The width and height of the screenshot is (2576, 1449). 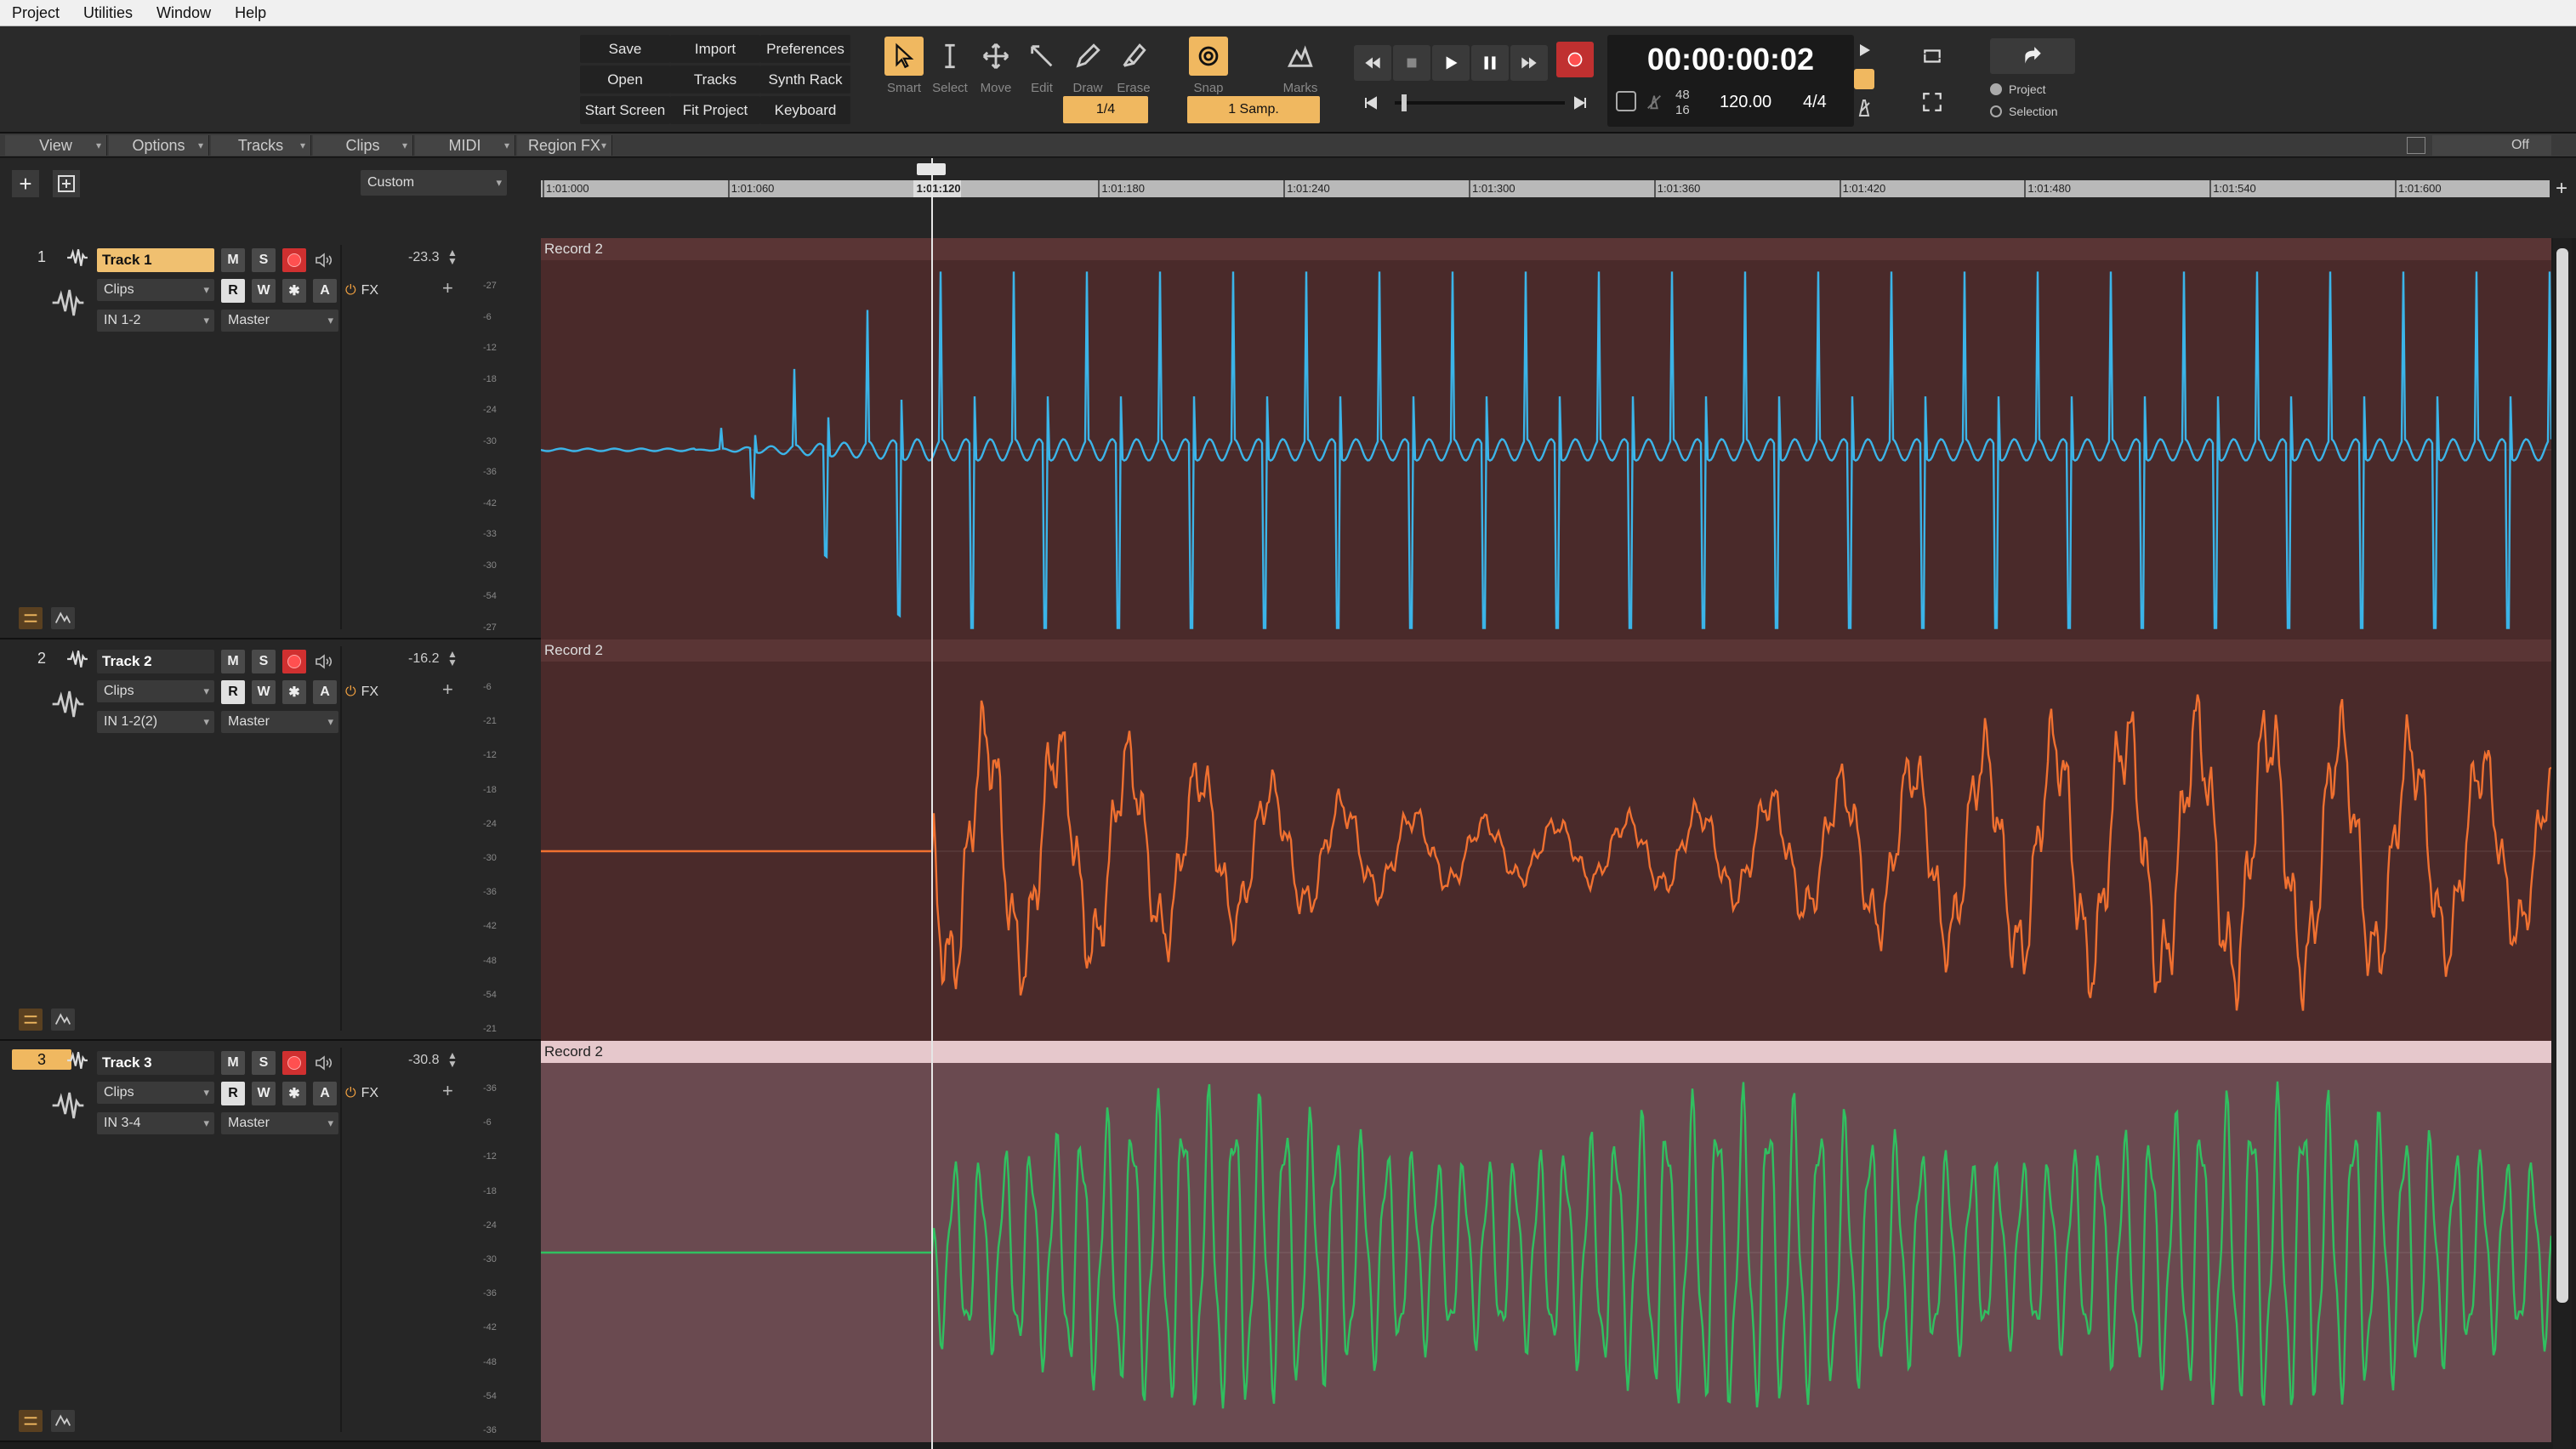 What do you see at coordinates (155, 661) in the screenshot?
I see `track-name-field: Track 2` at bounding box center [155, 661].